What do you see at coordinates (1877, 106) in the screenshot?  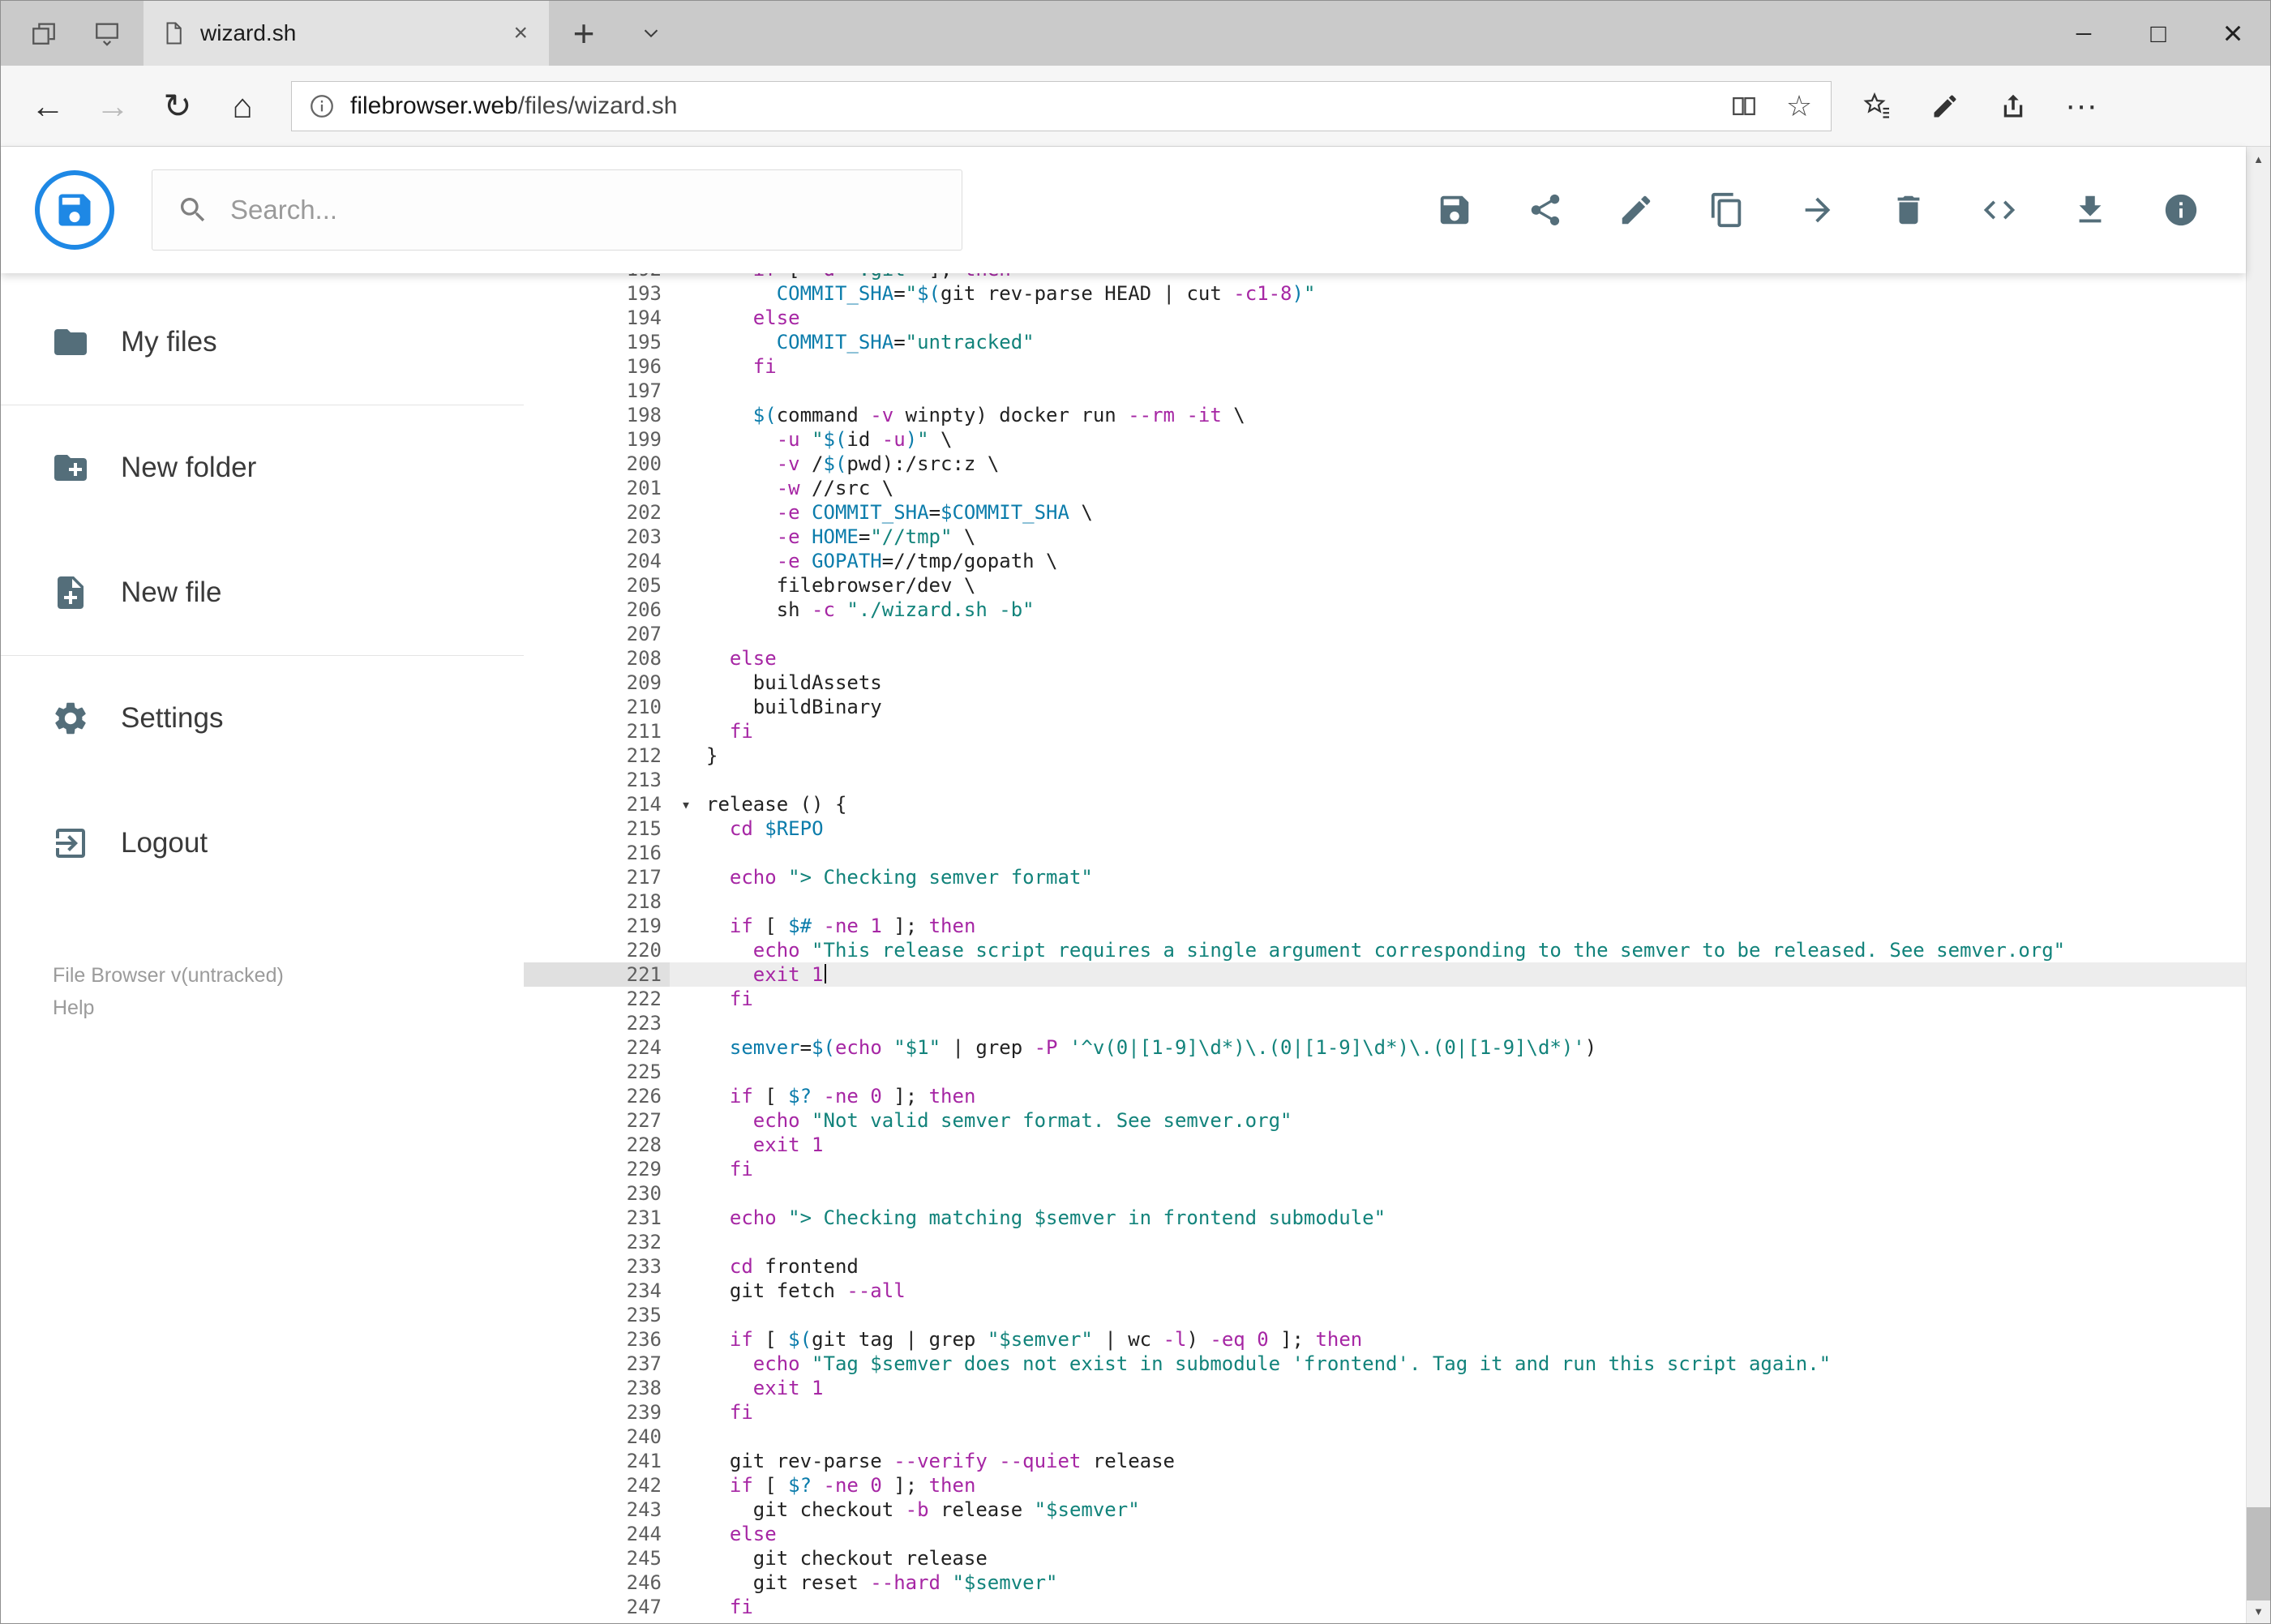 I see `hub-favorites-icon` at bounding box center [1877, 106].